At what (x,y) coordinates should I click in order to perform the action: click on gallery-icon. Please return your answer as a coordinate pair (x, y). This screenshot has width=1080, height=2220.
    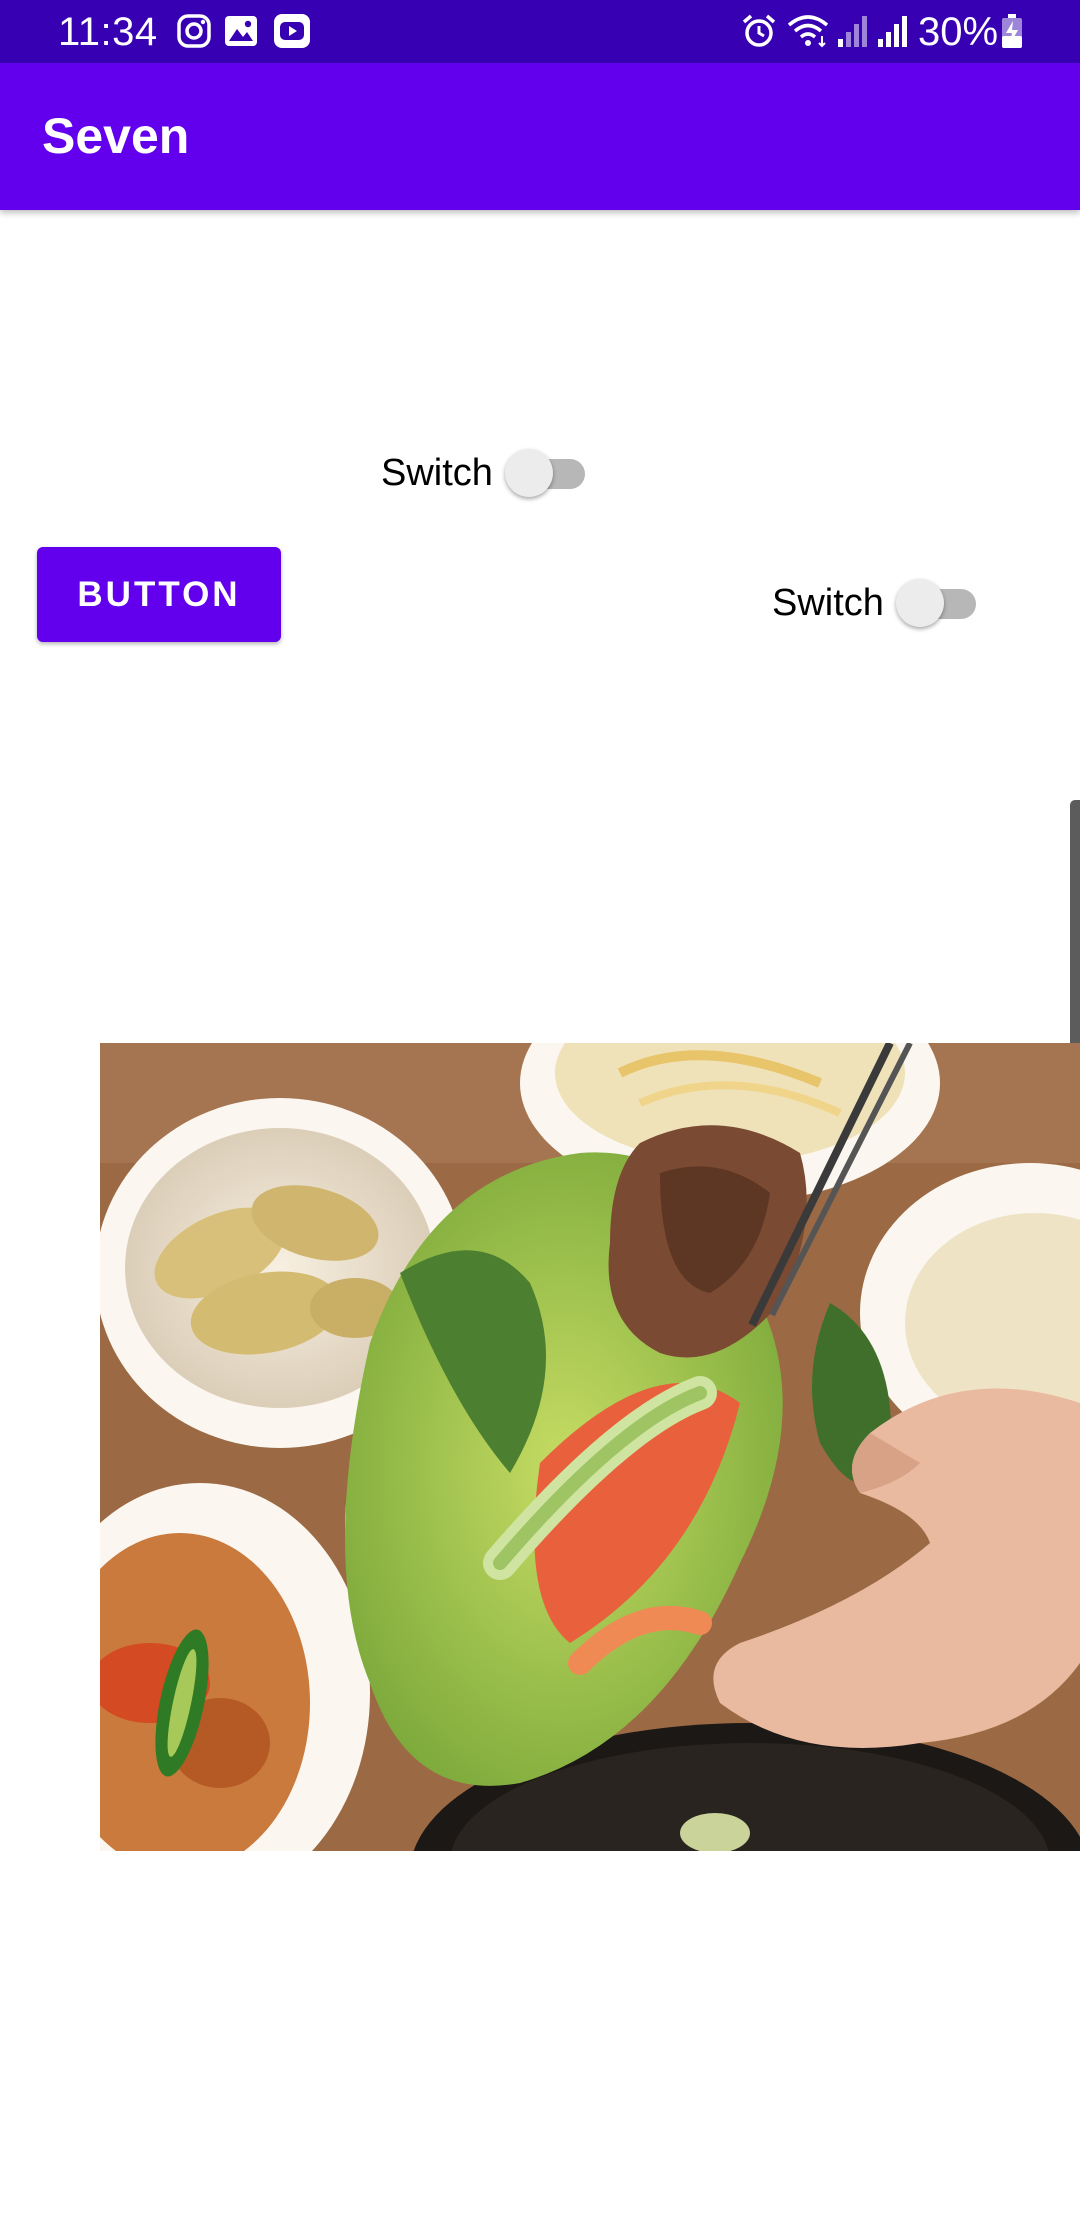
    Looking at the image, I should click on (241, 31).